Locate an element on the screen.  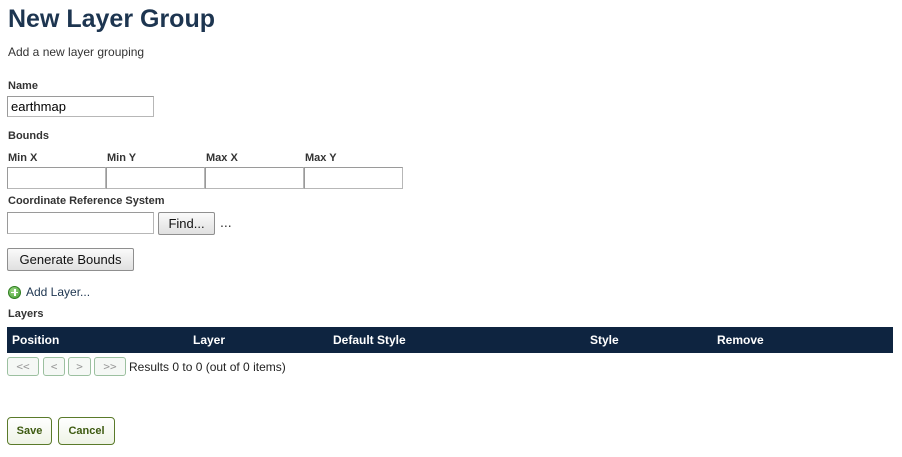
min-y-label: Min Y is located at coordinates (122, 158).